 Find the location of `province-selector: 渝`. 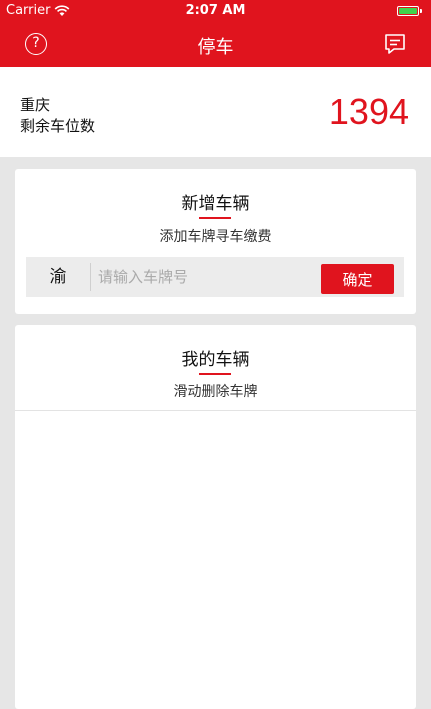

province-selector: 渝 is located at coordinates (58, 277).